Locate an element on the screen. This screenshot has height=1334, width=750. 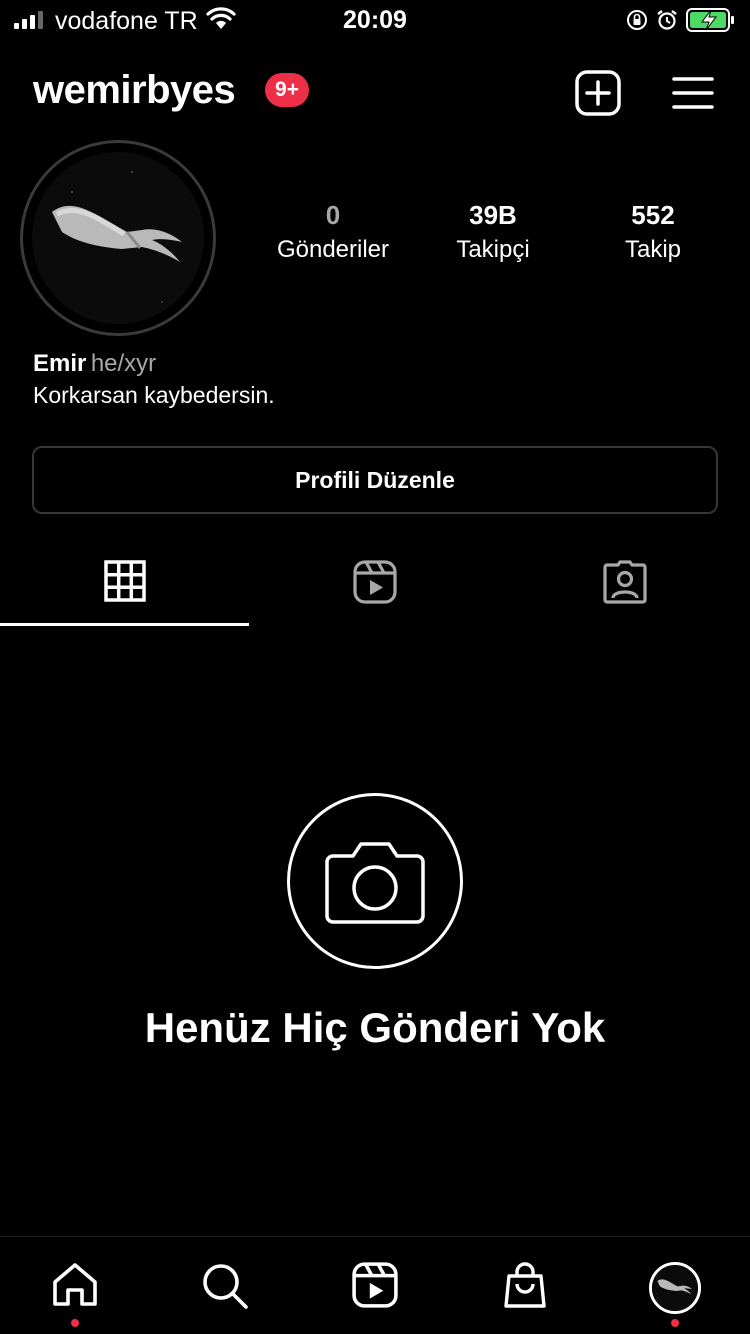
new-post-button is located at coordinates (598, 93).